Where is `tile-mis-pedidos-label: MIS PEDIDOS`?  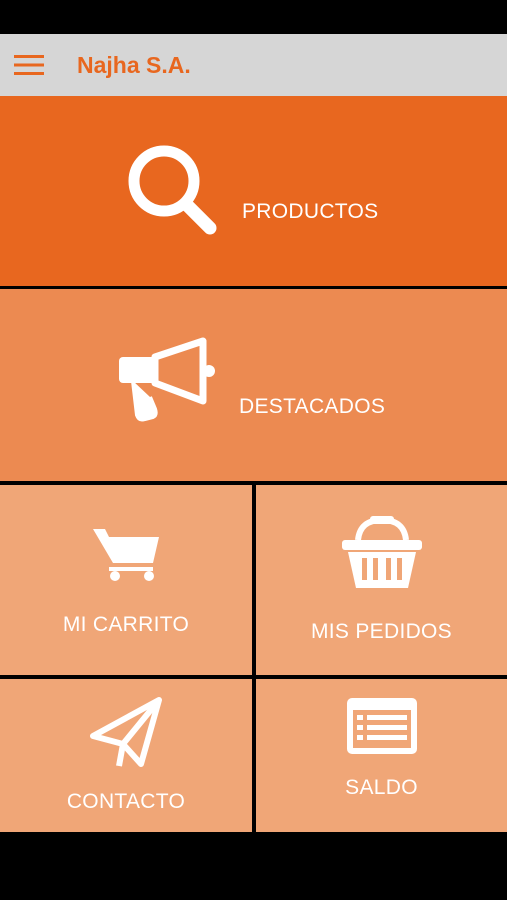
tile-mis-pedidos-label: MIS PEDIDOS is located at coordinates (381, 631).